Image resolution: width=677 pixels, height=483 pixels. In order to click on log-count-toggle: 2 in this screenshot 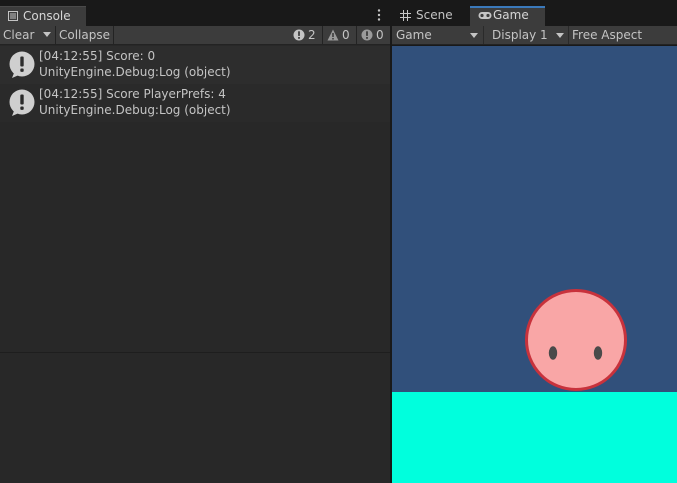, I will do `click(308, 35)`.